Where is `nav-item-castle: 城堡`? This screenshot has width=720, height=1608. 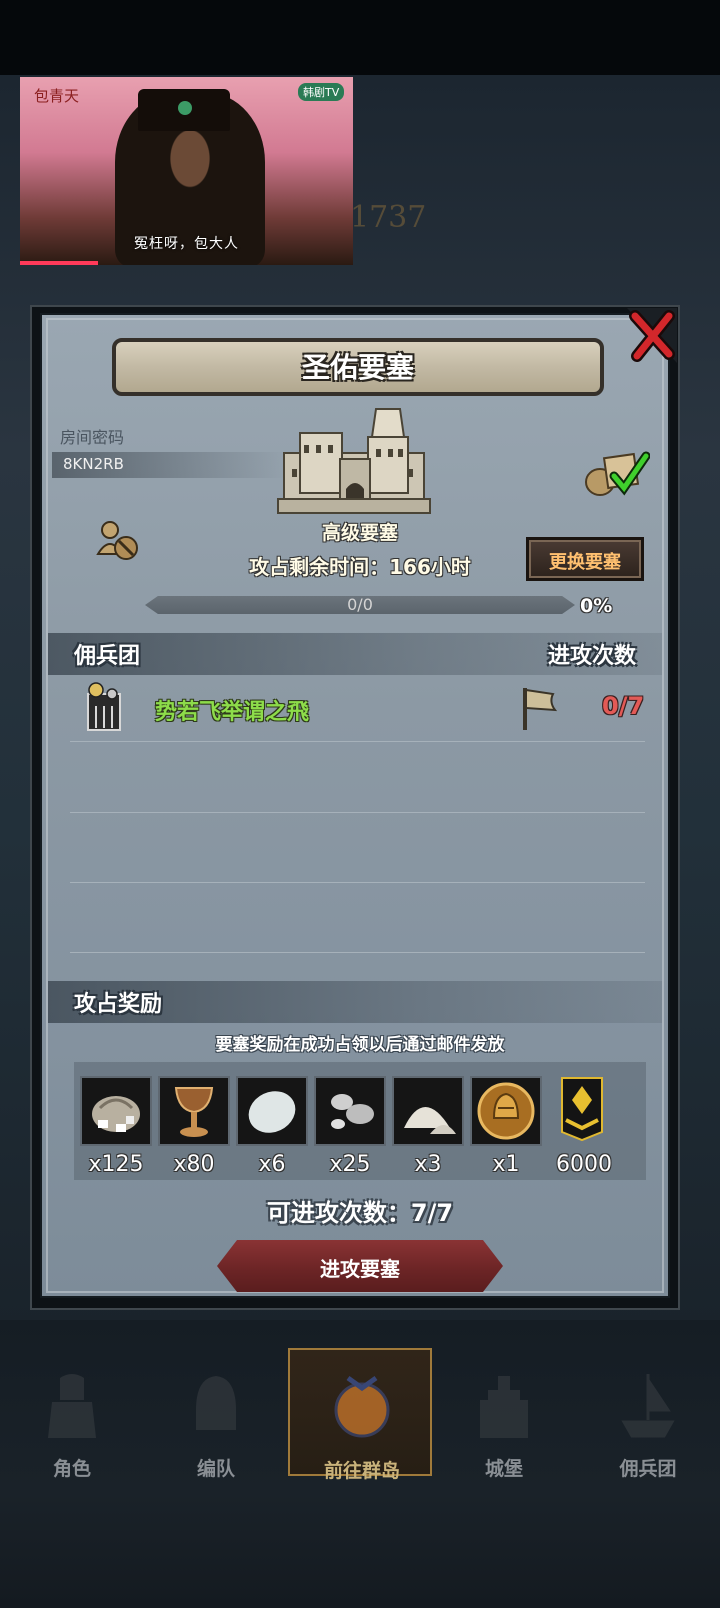 nav-item-castle: 城堡 is located at coordinates (504, 1414).